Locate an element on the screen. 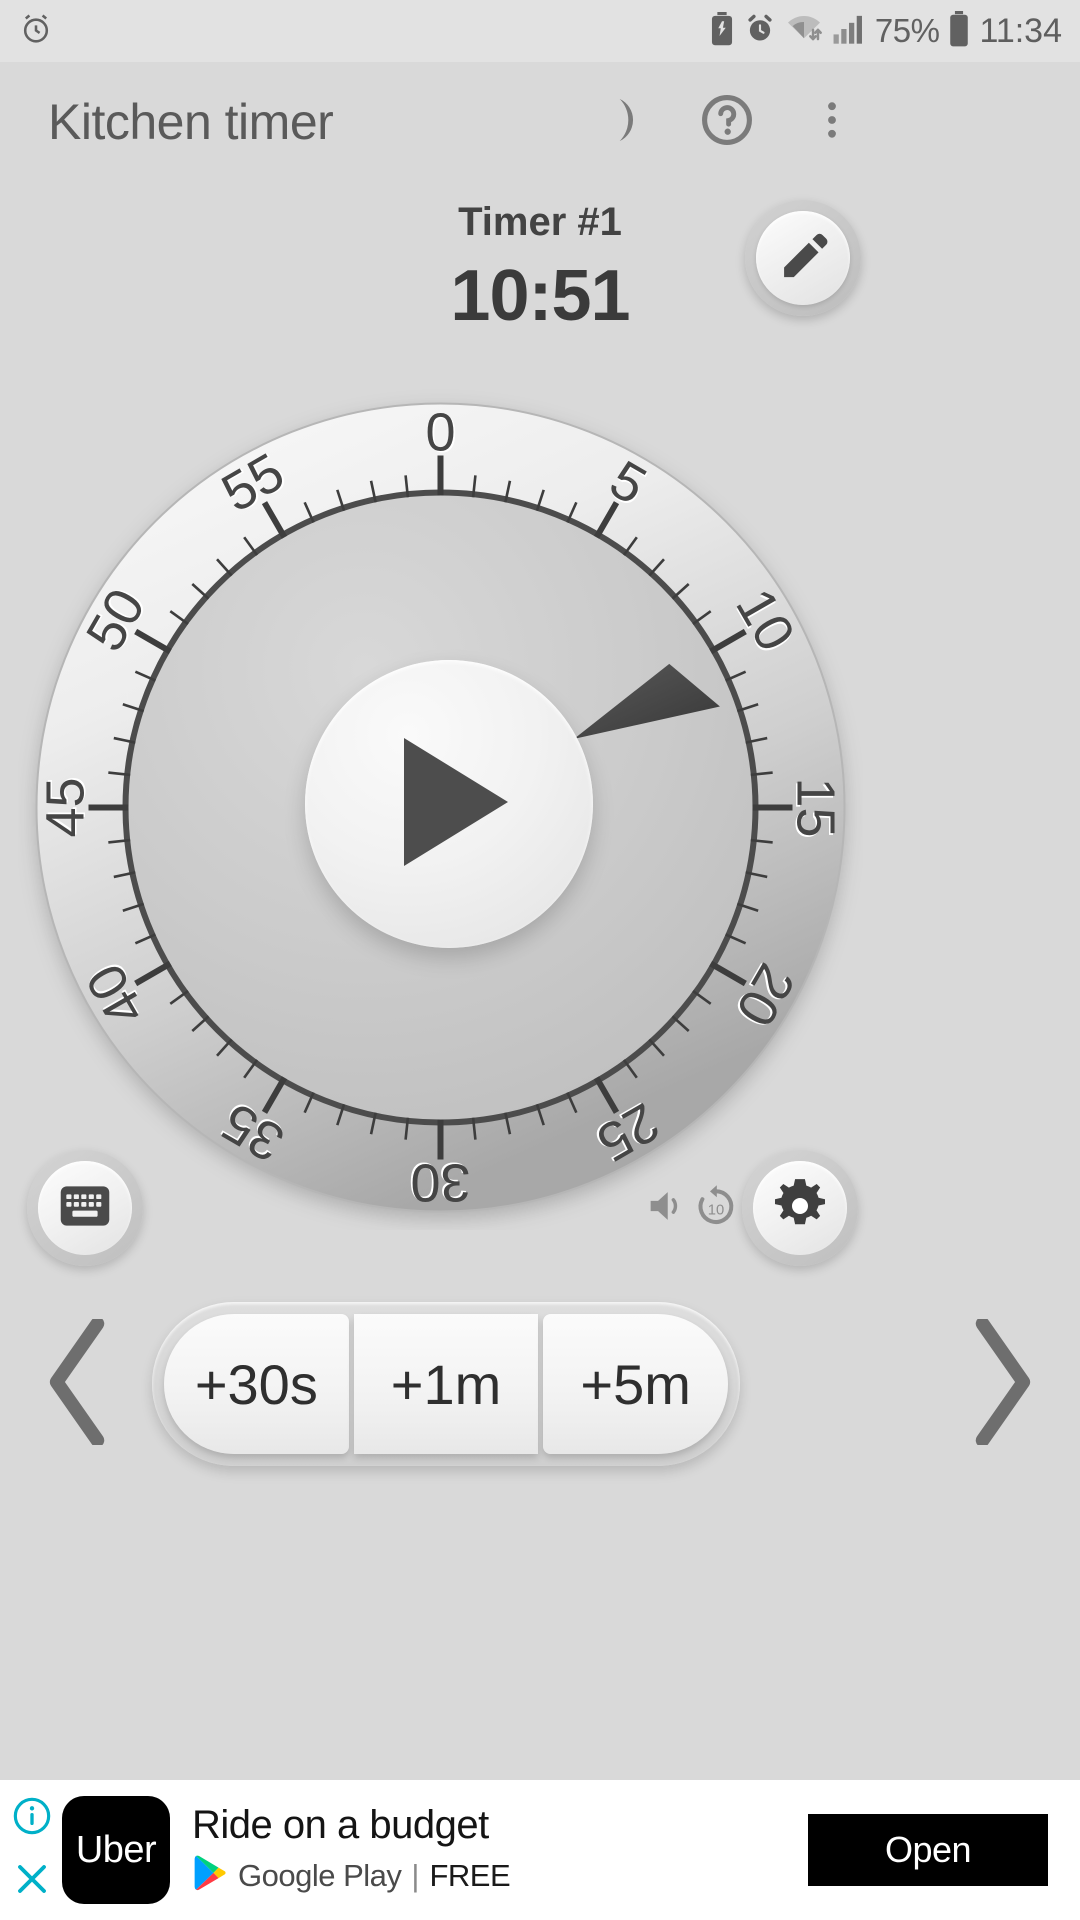 The width and height of the screenshot is (1080, 1920). ad-meta-column is located at coordinates (29, 1850).